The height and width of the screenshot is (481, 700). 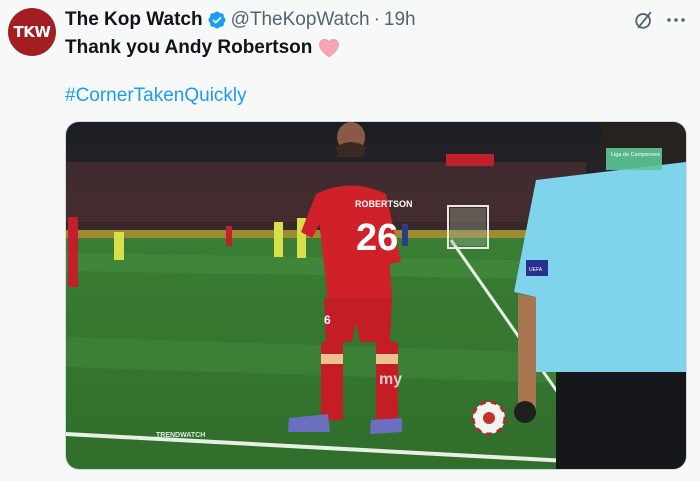 I want to click on pink-heart-icon, so click(x=329, y=48).